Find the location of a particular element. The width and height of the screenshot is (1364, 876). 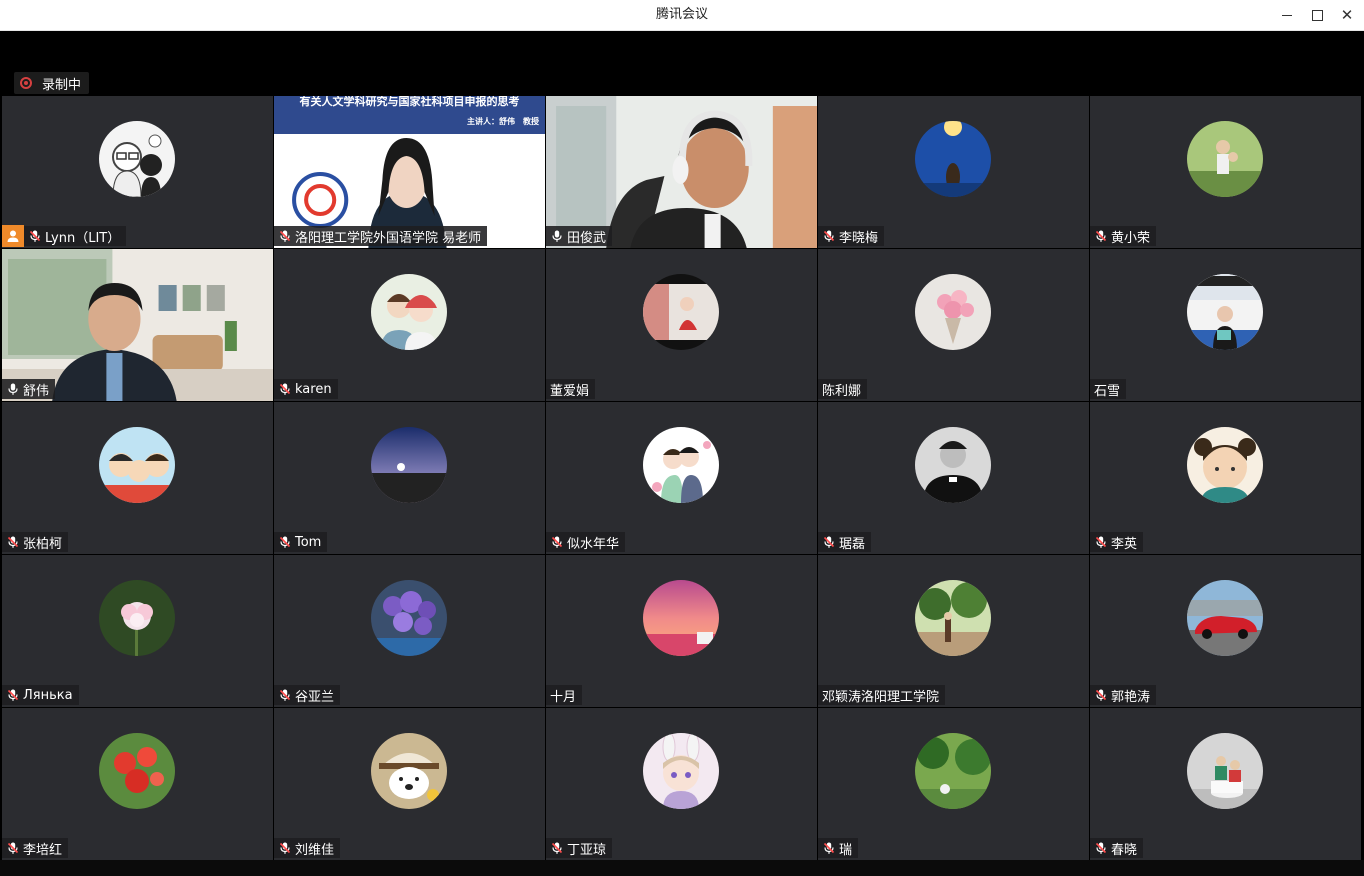

participant-name: 瑞 is located at coordinates (846, 850).